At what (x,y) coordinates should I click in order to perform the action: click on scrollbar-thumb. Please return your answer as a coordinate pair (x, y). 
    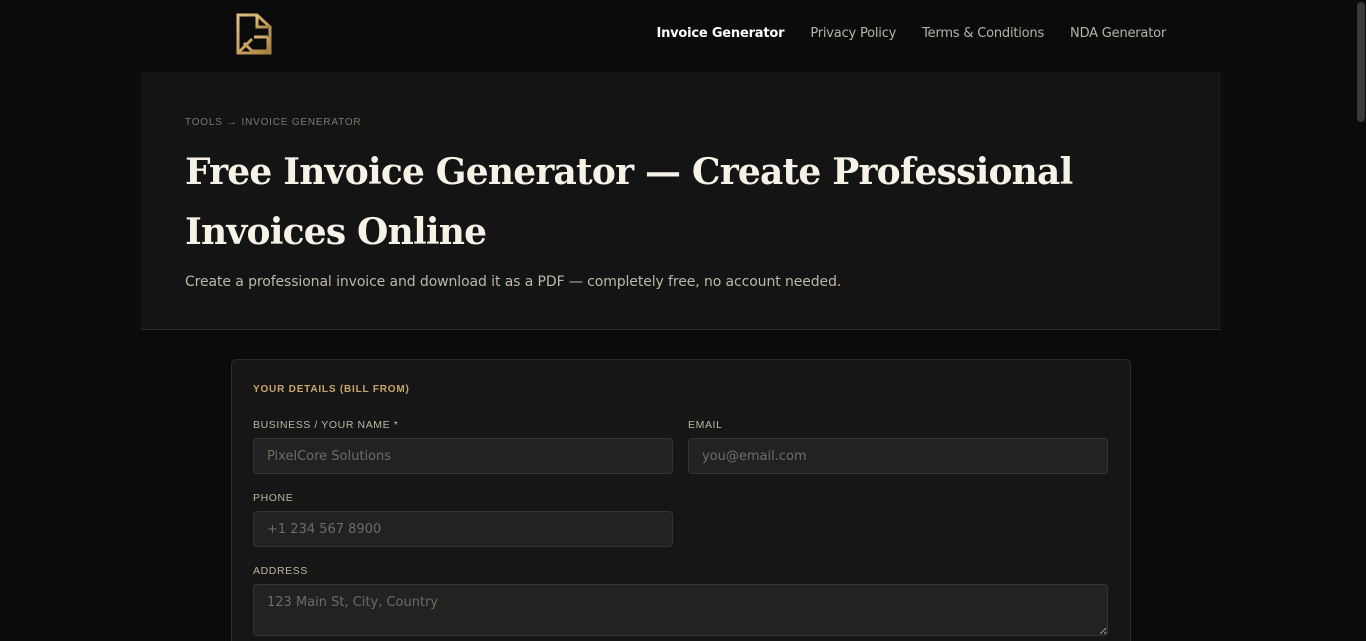
    Looking at the image, I should click on (1361, 62).